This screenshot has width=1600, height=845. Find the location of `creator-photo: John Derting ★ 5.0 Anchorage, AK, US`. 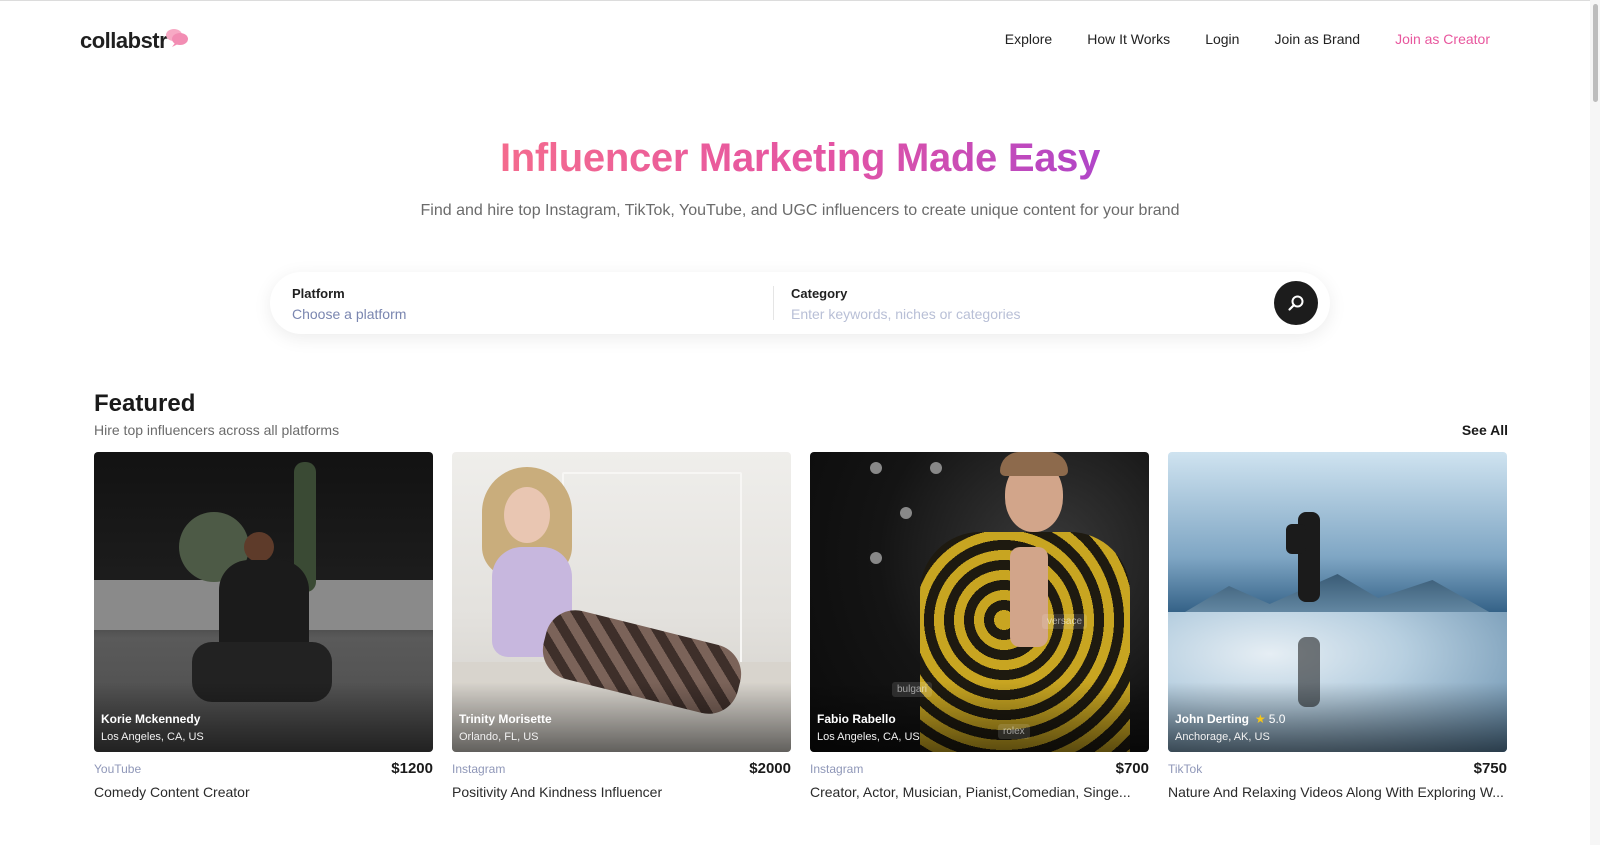

creator-photo: John Derting ★ 5.0 Anchorage, AK, US is located at coordinates (1337, 602).